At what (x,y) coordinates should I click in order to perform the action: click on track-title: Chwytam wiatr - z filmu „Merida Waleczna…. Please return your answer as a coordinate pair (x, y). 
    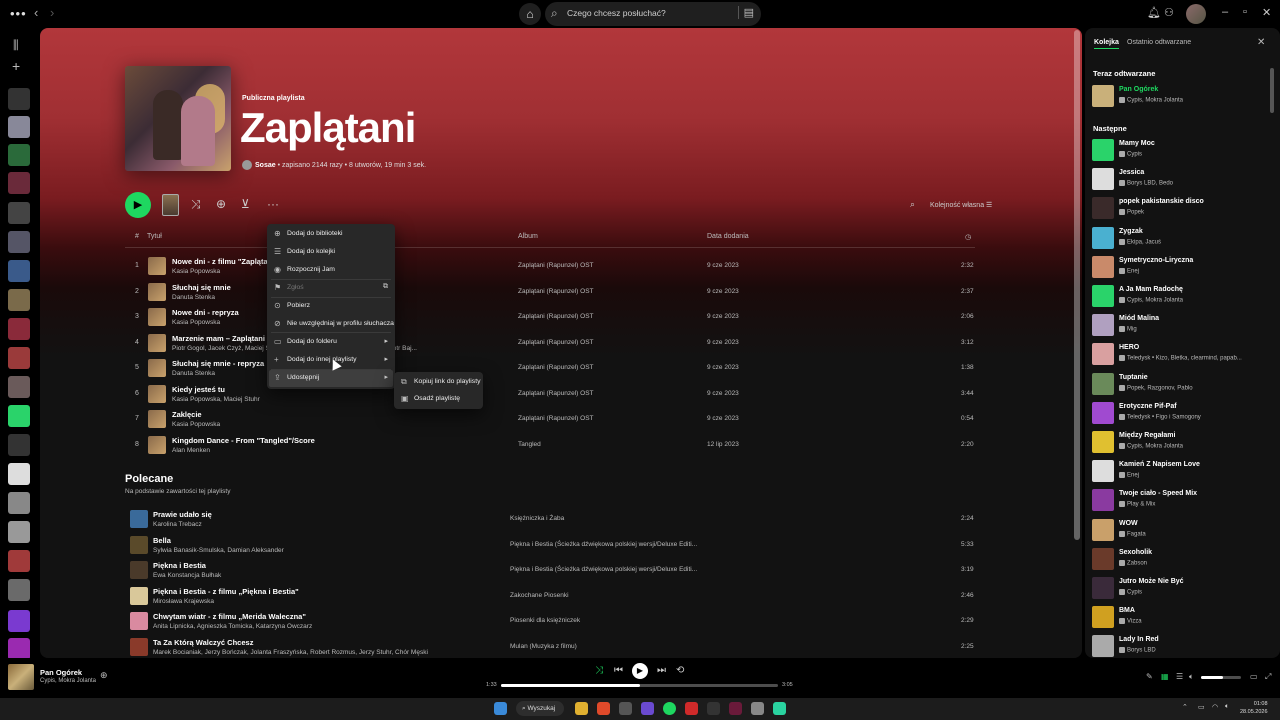
    Looking at the image, I should click on (229, 616).